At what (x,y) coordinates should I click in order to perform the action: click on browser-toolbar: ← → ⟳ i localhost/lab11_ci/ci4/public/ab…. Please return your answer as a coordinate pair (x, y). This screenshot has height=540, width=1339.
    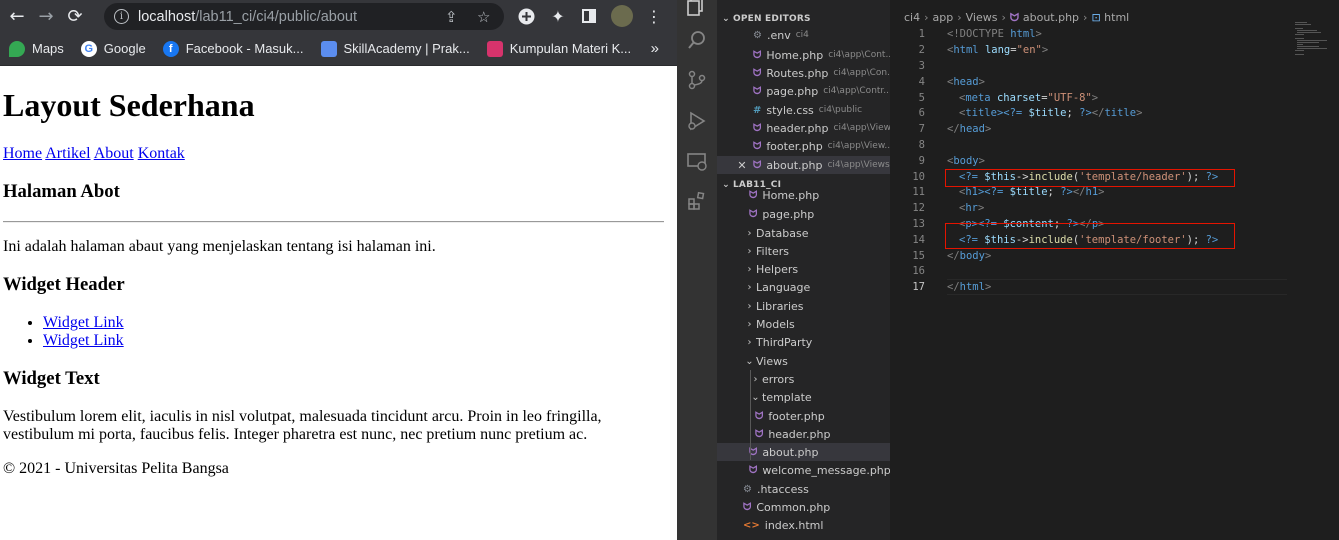
    Looking at the image, I should click on (338, 16).